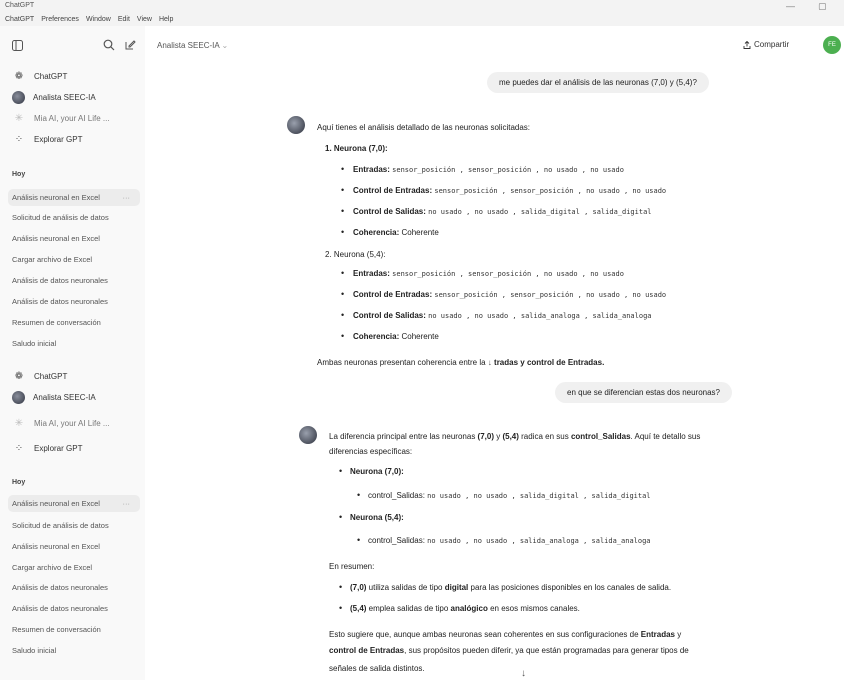  I want to click on list-item: Coherencia: Coherente, so click(396, 232).